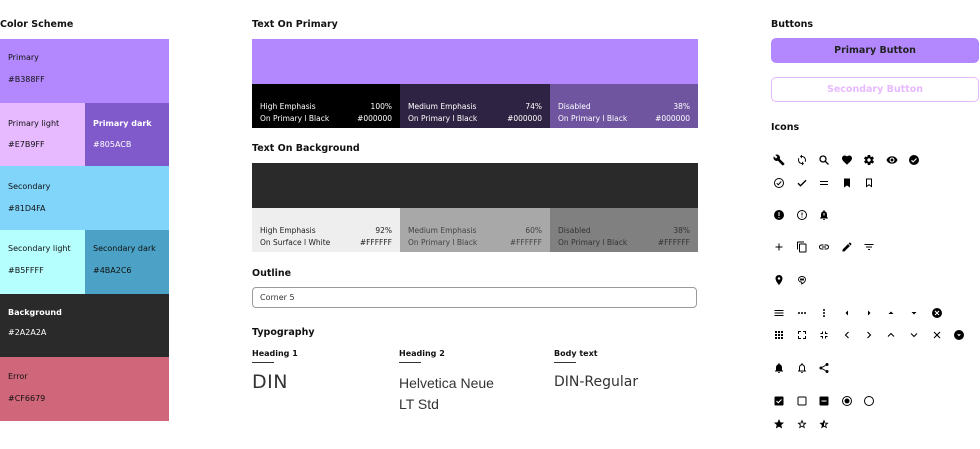  Describe the element at coordinates (779, 424) in the screenshot. I see `star-filled-icon` at that location.